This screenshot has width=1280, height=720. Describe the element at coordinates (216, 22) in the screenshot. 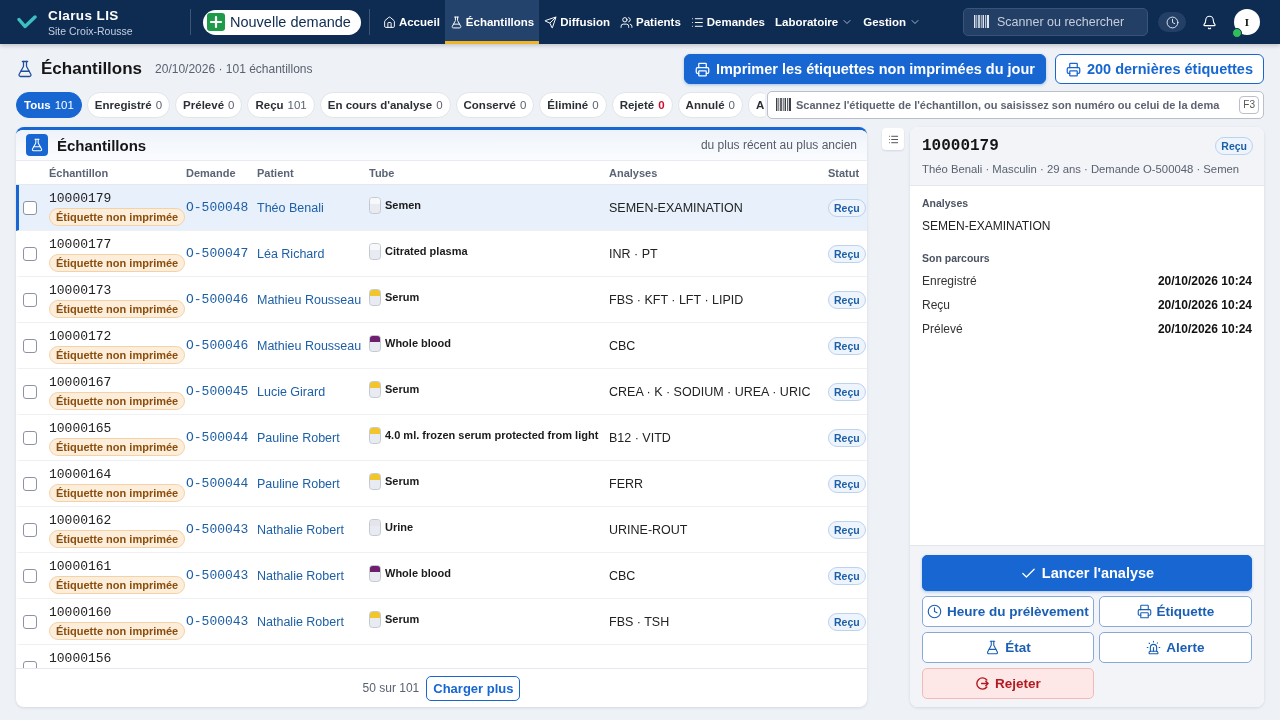

I see `plus-icon` at that location.